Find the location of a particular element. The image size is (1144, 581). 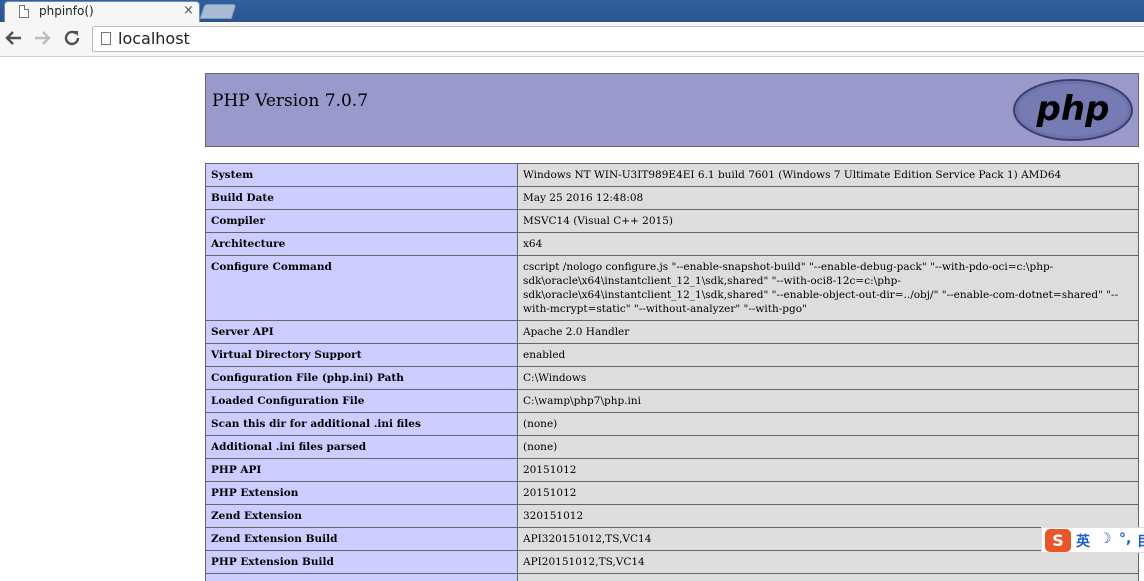

php-logo: php is located at coordinates (1073, 110).